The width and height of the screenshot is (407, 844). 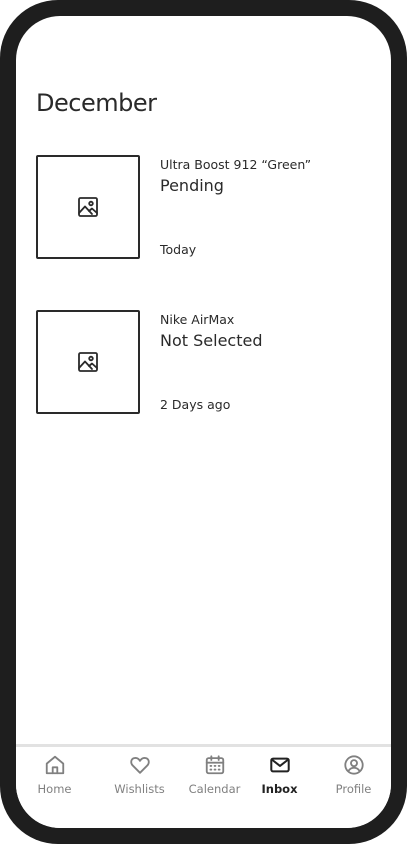 What do you see at coordinates (96, 103) in the screenshot?
I see `section-title: December` at bounding box center [96, 103].